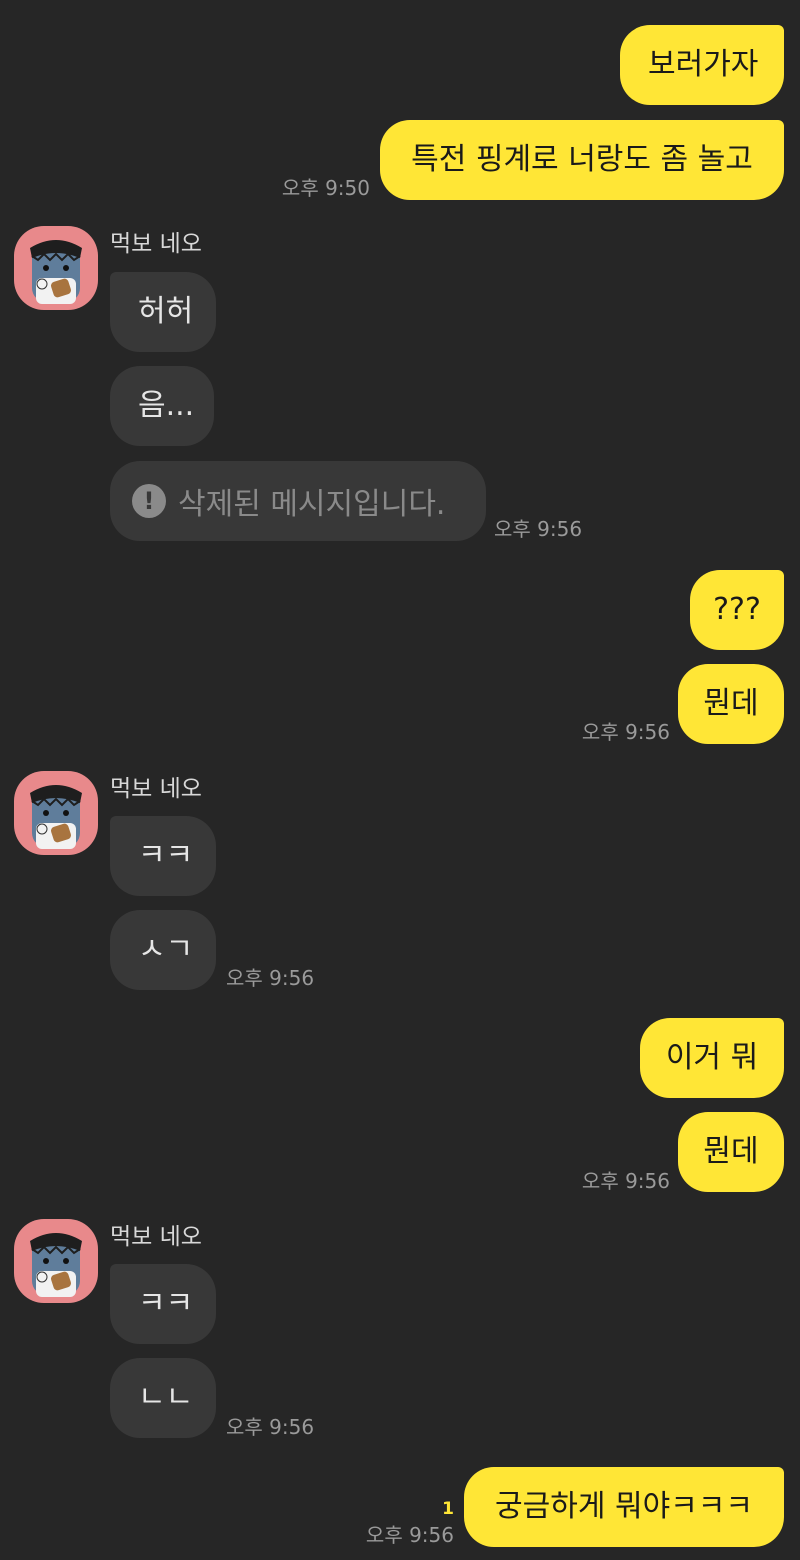 The width and height of the screenshot is (800, 1560). Describe the element at coordinates (702, 65) in the screenshot. I see `sent-message-bubble: 보러가자` at that location.